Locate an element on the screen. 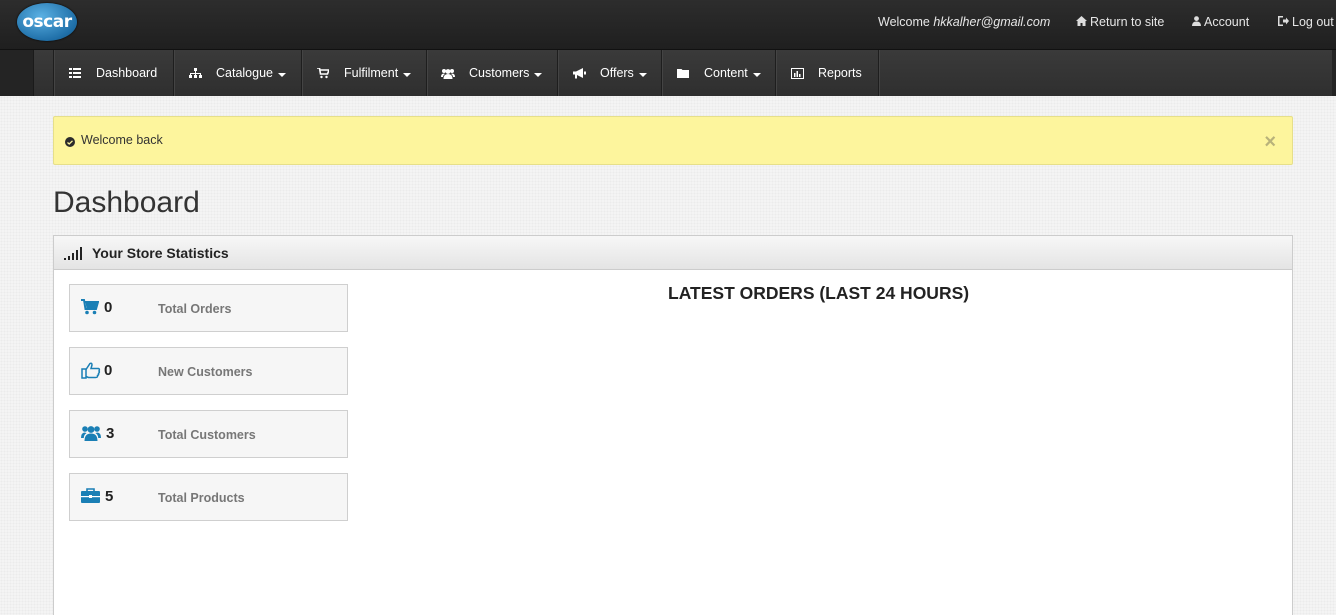 The height and width of the screenshot is (615, 1336). logout-label: Log out is located at coordinates (1313, 22).